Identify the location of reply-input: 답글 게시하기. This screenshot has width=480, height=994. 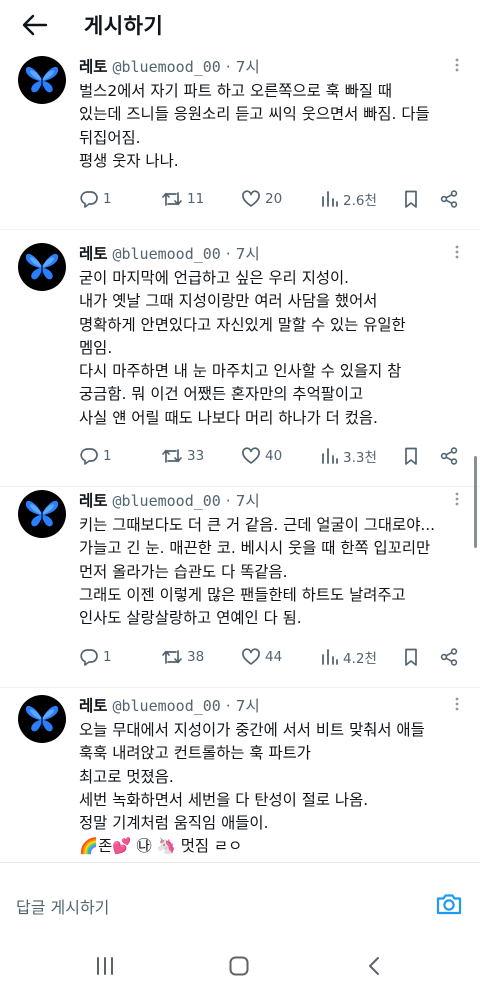
(62, 906).